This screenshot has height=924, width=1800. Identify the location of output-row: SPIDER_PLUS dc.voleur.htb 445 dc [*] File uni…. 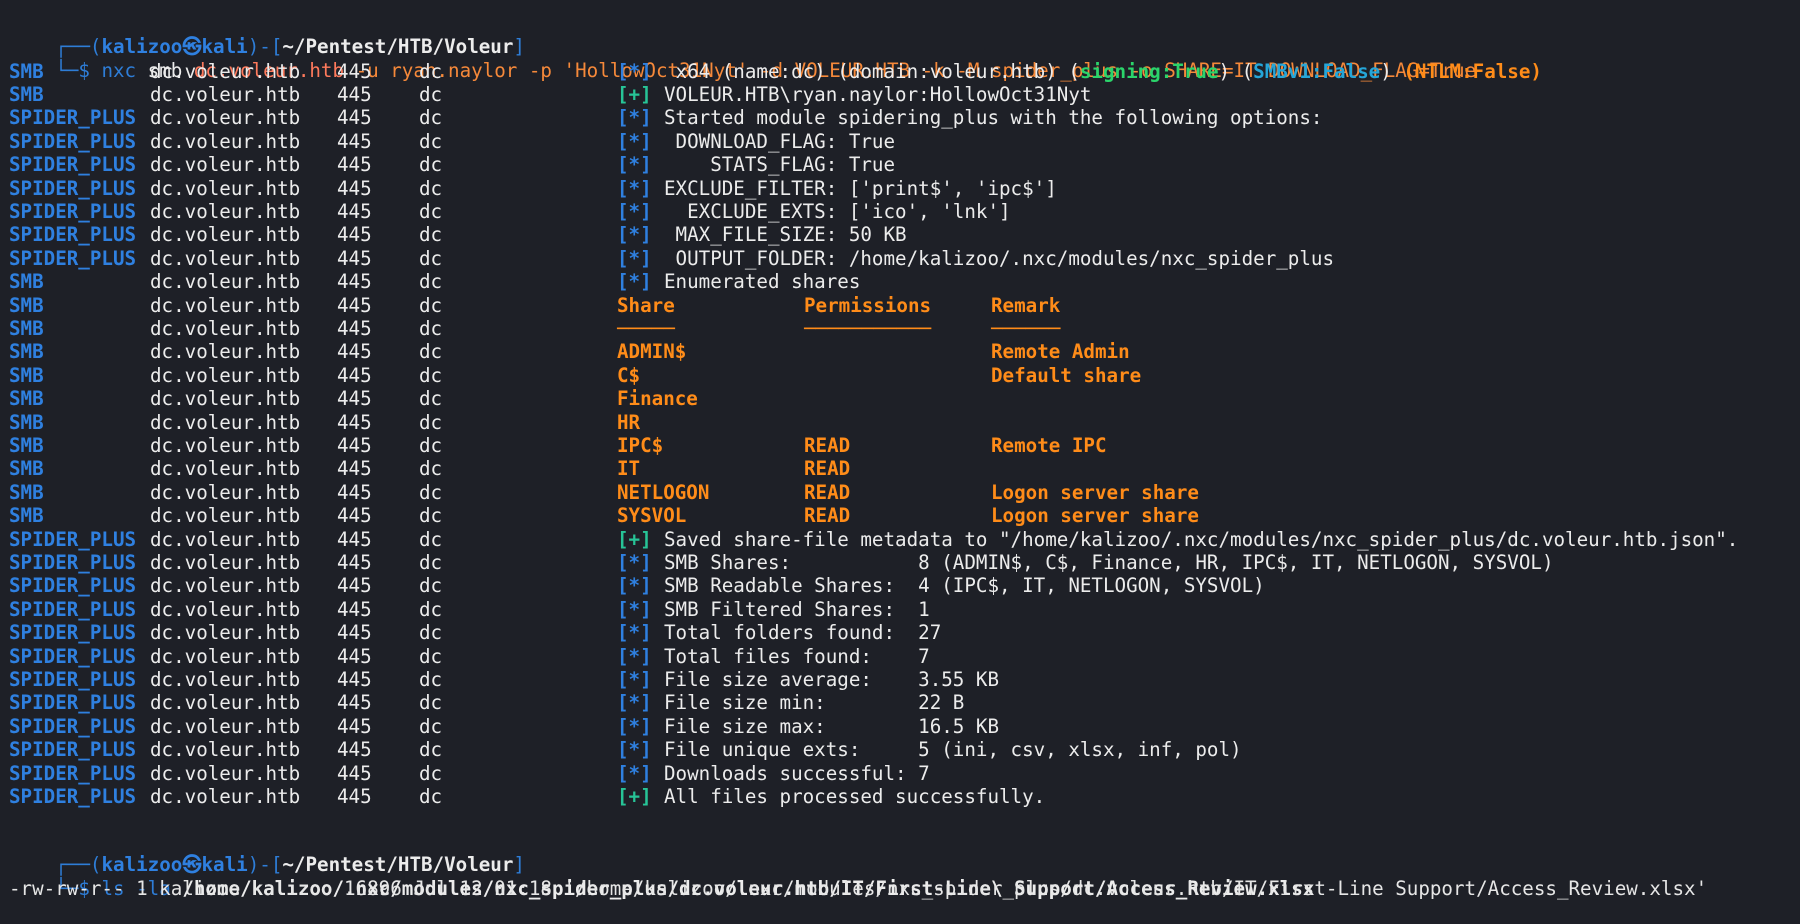
(900, 749).